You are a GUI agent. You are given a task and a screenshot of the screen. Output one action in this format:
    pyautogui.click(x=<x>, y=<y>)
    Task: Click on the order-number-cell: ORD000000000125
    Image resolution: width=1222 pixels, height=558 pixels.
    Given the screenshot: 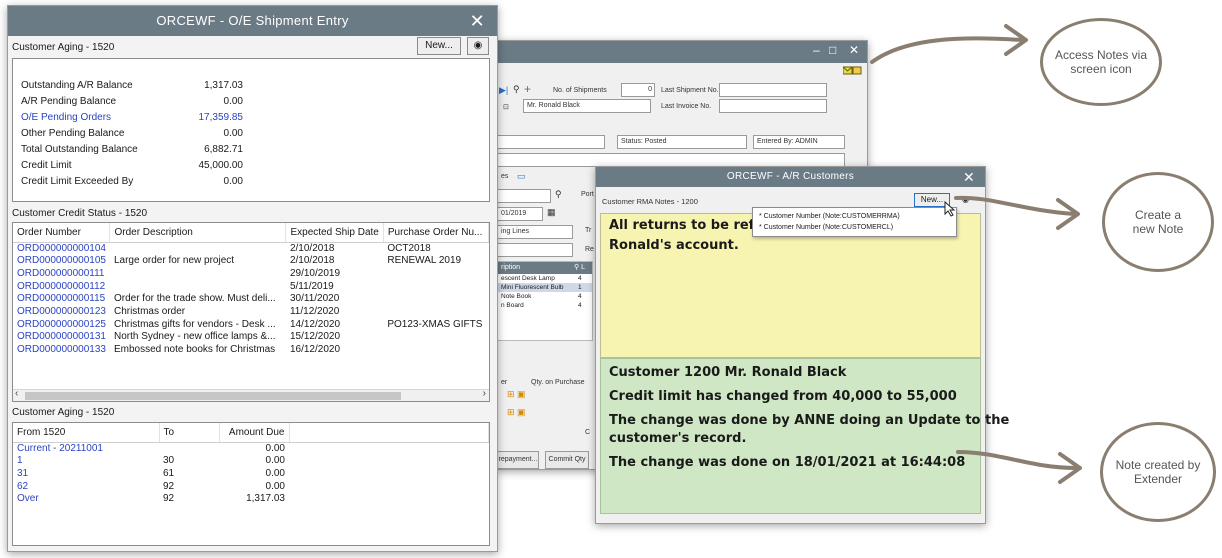 What is the action you would take?
    pyautogui.click(x=61, y=325)
    